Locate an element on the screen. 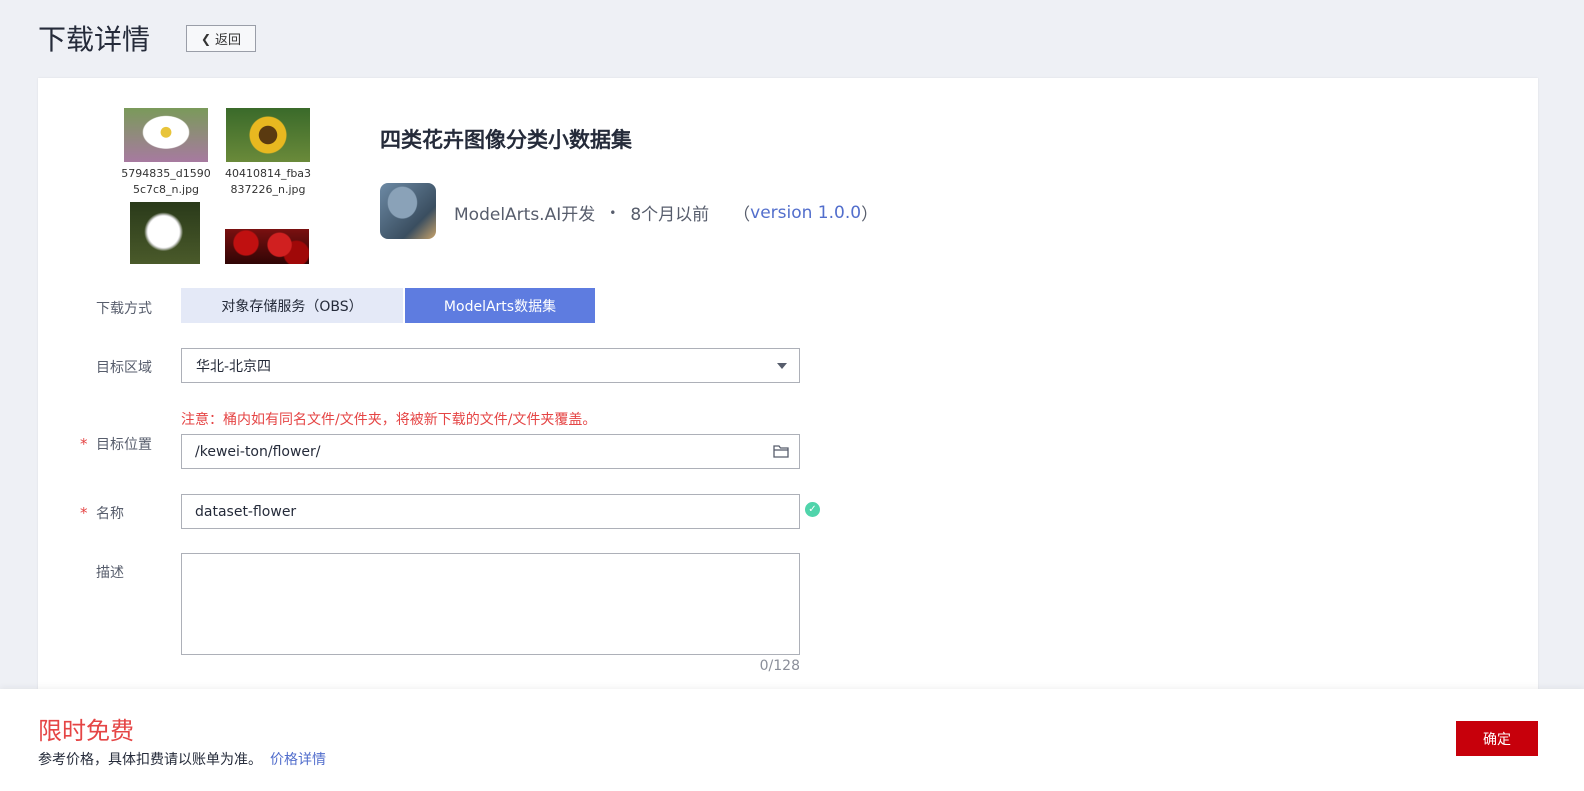 The width and height of the screenshot is (1584, 791). dataset-title: 四类花卉图像分类小数据集 is located at coordinates (506, 140).